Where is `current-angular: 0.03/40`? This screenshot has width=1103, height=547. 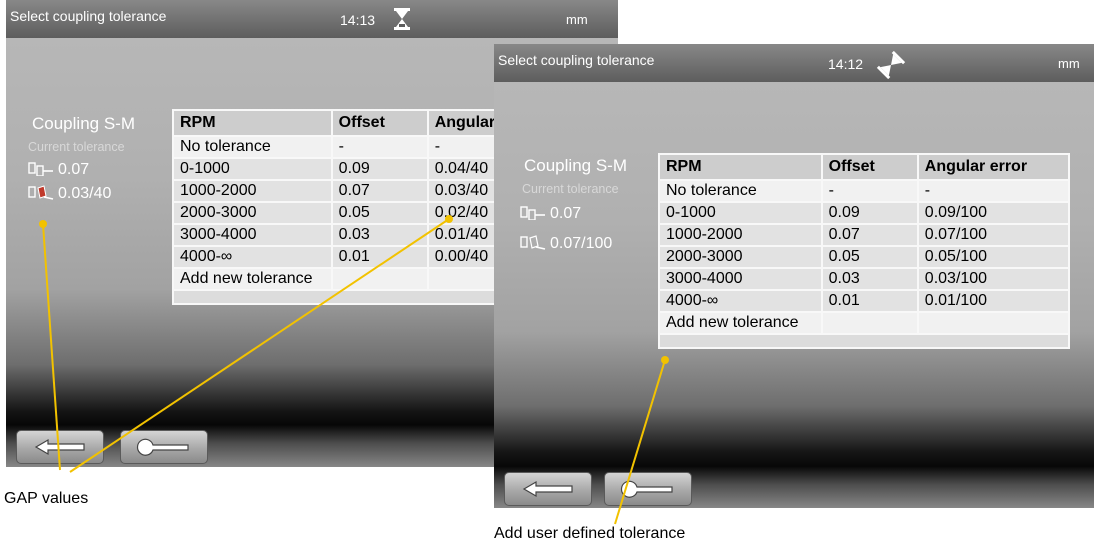 current-angular: 0.03/40 is located at coordinates (69, 193).